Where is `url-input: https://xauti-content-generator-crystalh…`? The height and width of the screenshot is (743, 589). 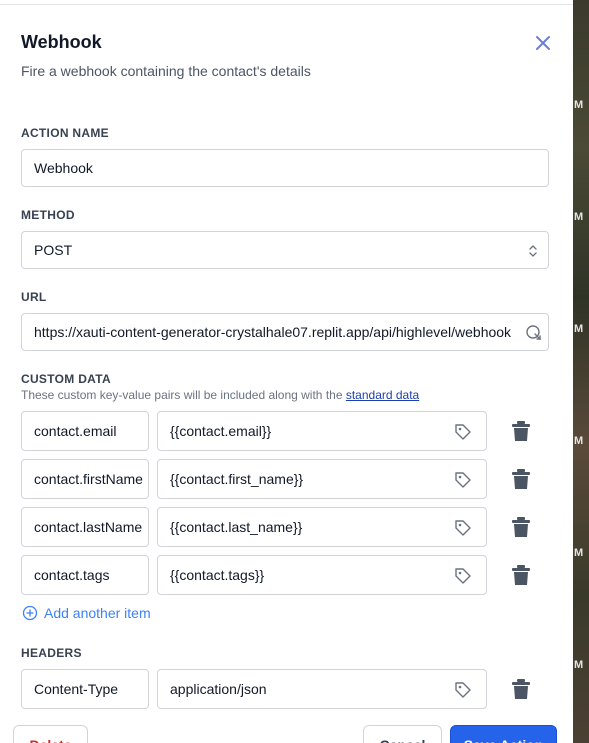 url-input: https://xauti-content-generator-crystalh… is located at coordinates (285, 332).